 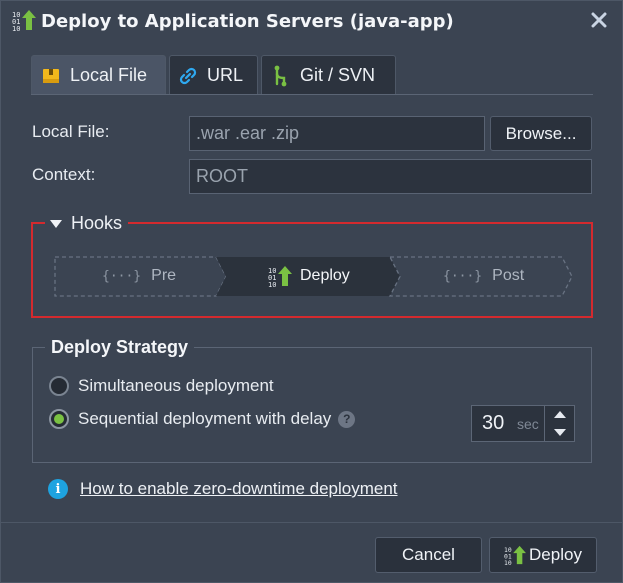 What do you see at coordinates (176, 385) in the screenshot?
I see `radio-simultaneous-label: Simultaneous deployment` at bounding box center [176, 385].